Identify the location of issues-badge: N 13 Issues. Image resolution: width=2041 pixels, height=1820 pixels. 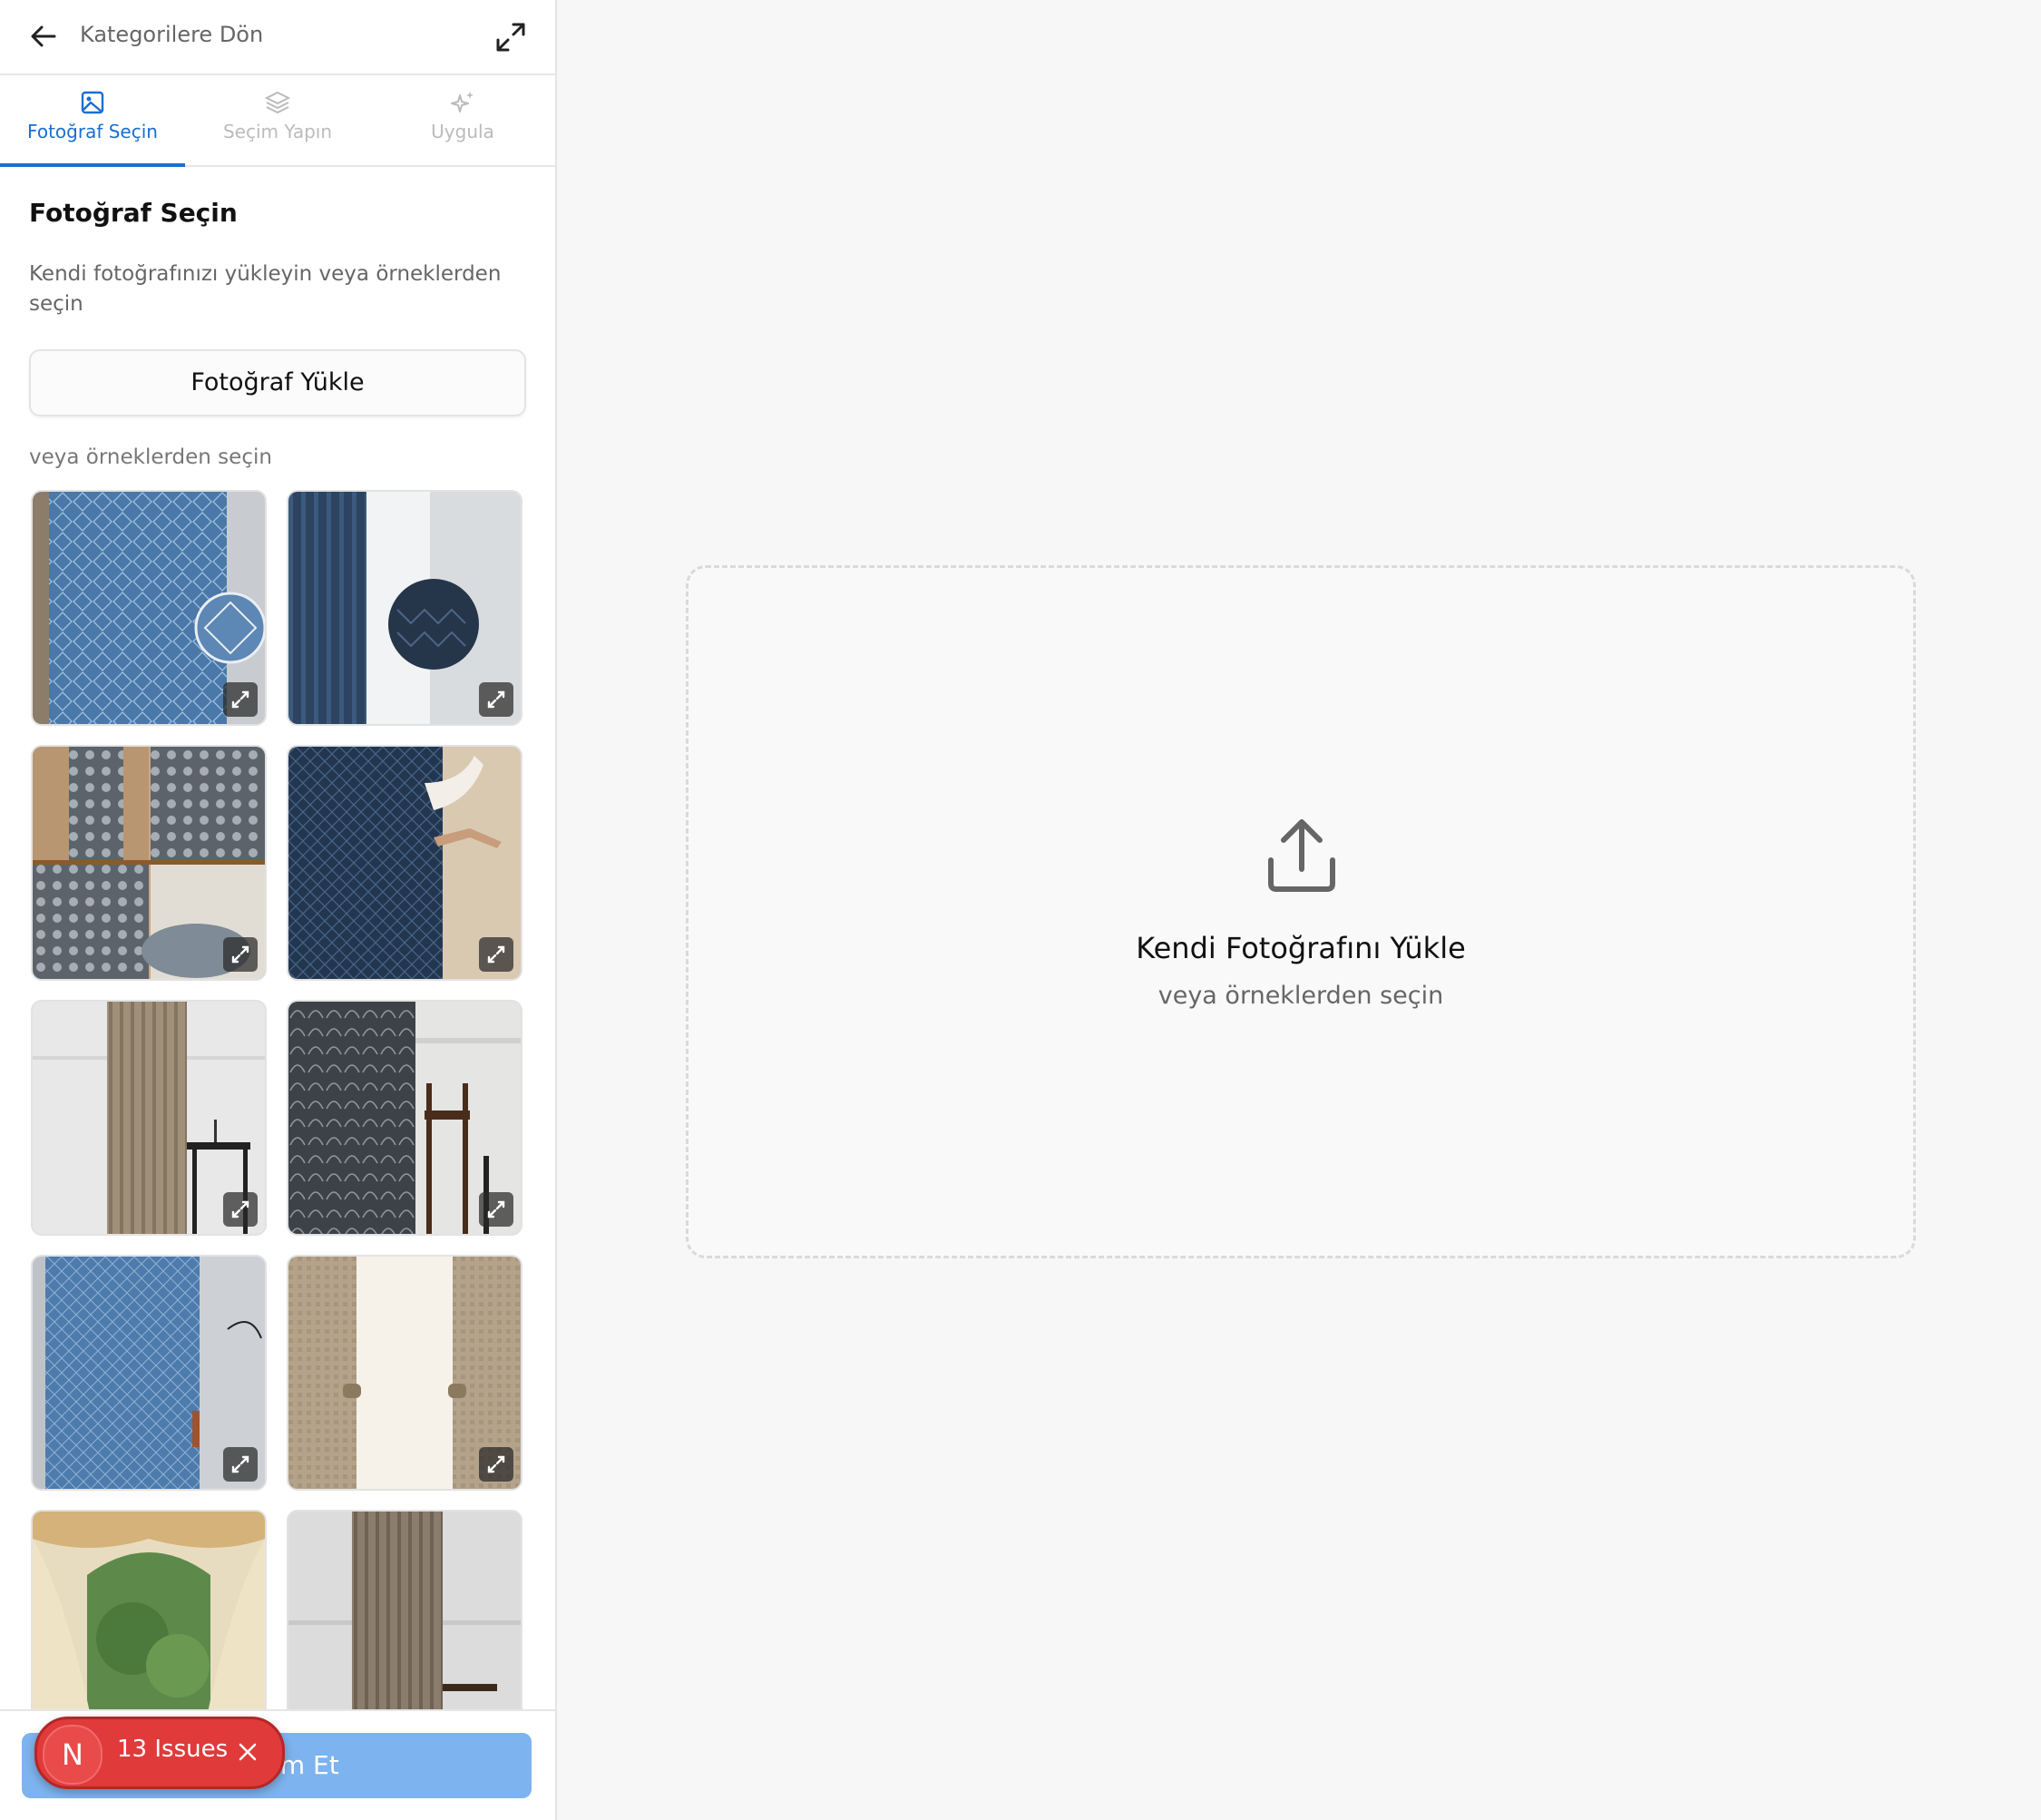
(159, 1753).